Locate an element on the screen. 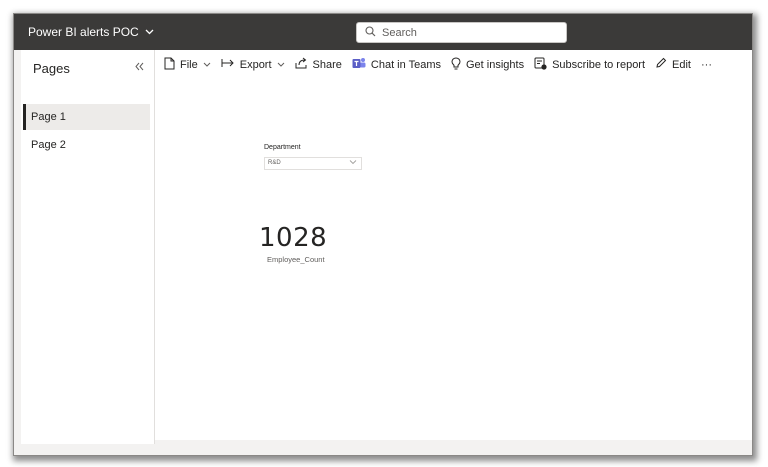  file-menu-button: File is located at coordinates (187, 64).